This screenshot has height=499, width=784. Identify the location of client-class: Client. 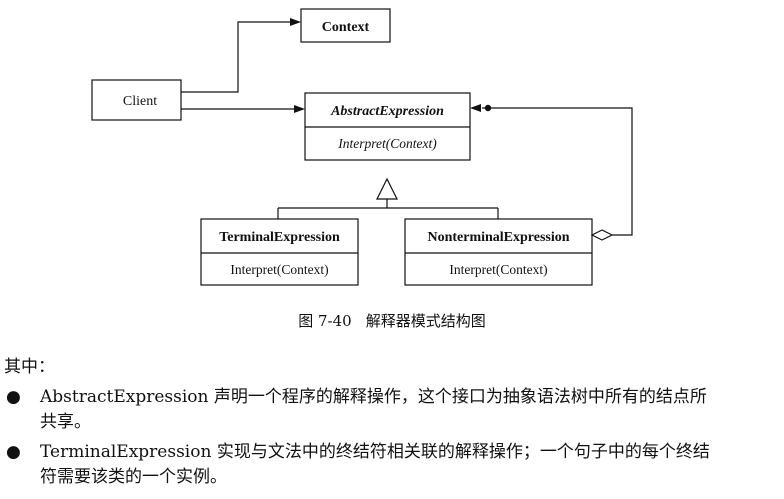
(136, 100).